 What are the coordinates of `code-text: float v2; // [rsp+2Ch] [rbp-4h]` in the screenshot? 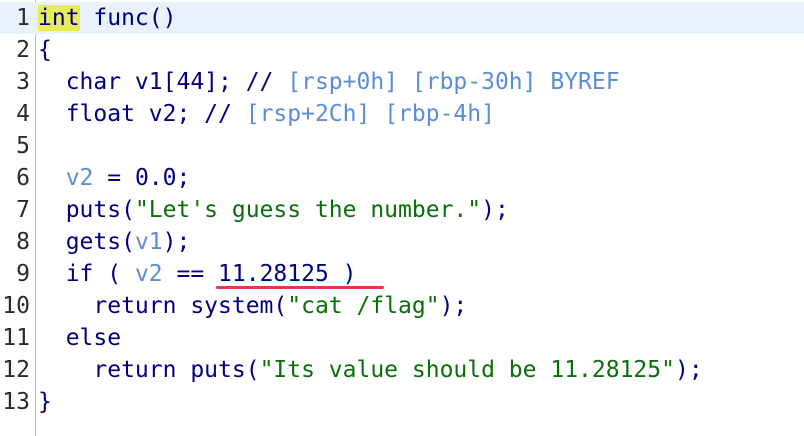 It's located at (266, 114).